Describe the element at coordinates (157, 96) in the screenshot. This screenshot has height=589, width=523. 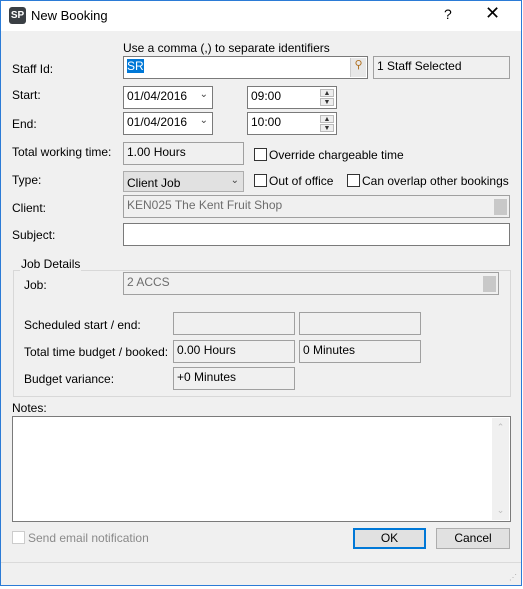
I see `start-date-value: 01/04/2016` at that location.